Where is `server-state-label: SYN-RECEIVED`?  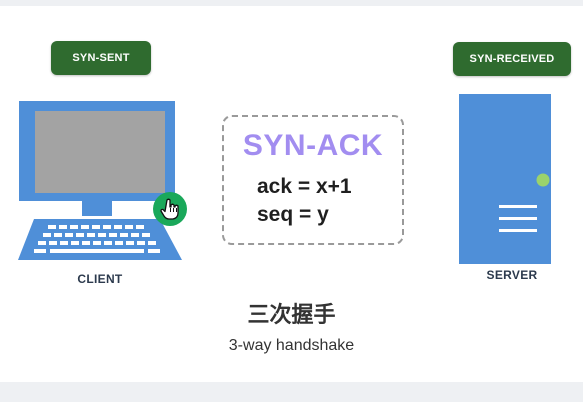
server-state-label: SYN-RECEIVED is located at coordinates (512, 59).